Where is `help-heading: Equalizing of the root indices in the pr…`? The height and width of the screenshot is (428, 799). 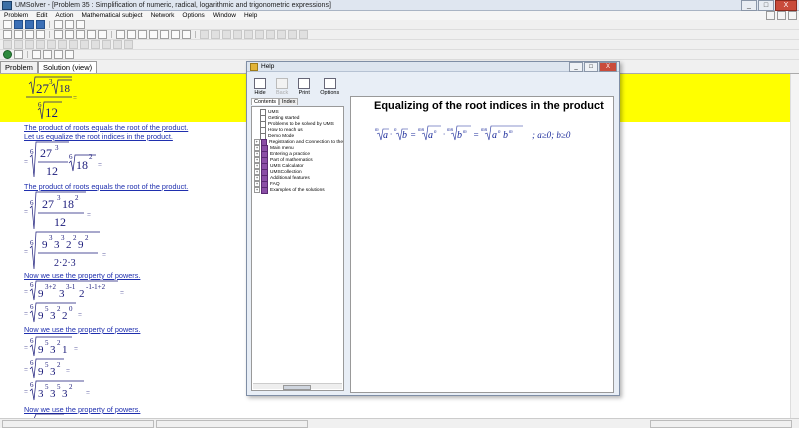
help-heading: Equalizing of the root indices in the pr… is located at coordinates (489, 106).